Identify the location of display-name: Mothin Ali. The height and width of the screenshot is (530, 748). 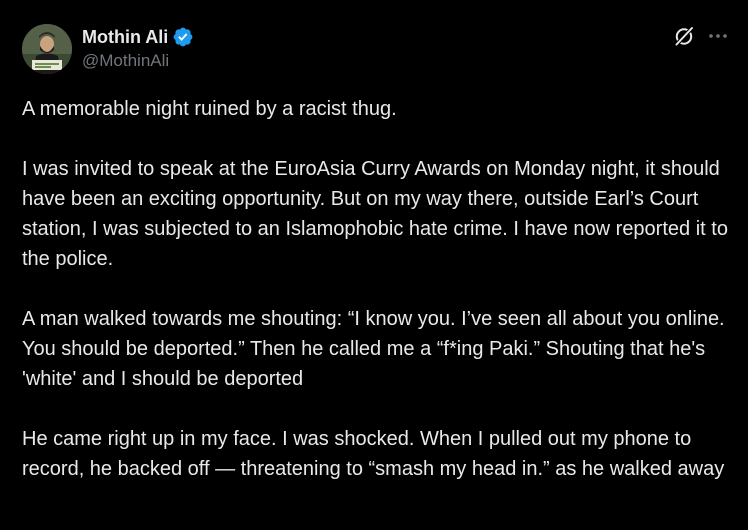
(125, 37).